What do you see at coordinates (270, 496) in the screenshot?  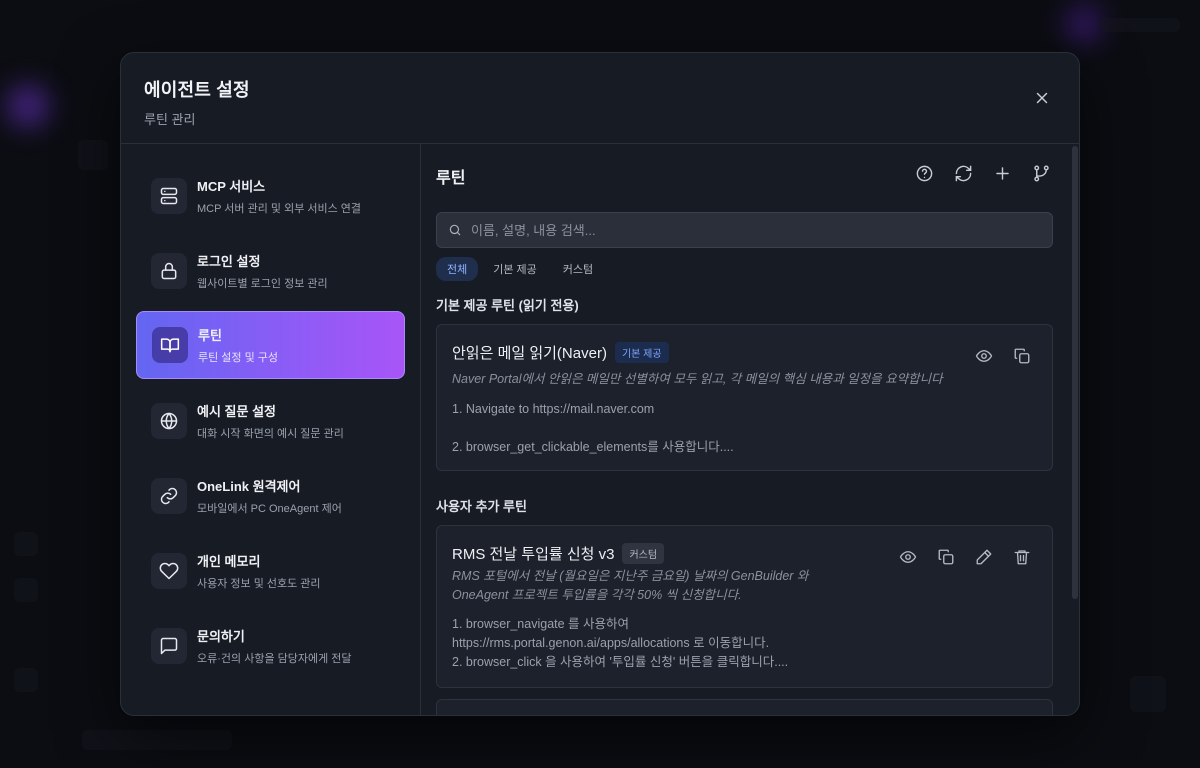 I see `sidebar-item-onelink: OneLink 원격제어 모바일에서 PC OneAgent 제어` at bounding box center [270, 496].